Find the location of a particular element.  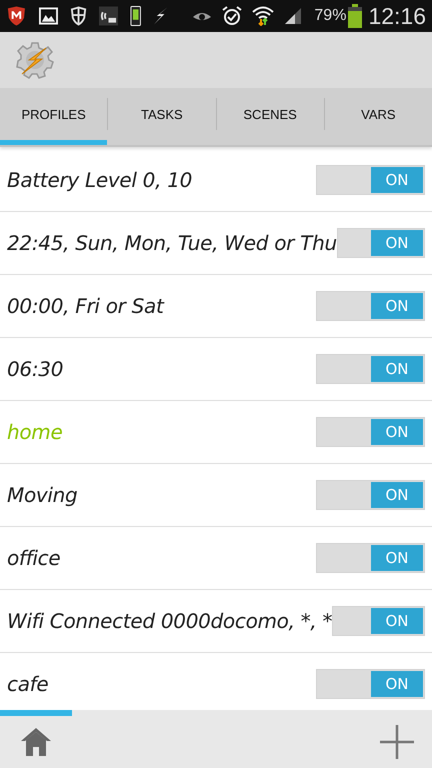

profile-name: office is located at coordinates (161, 558).